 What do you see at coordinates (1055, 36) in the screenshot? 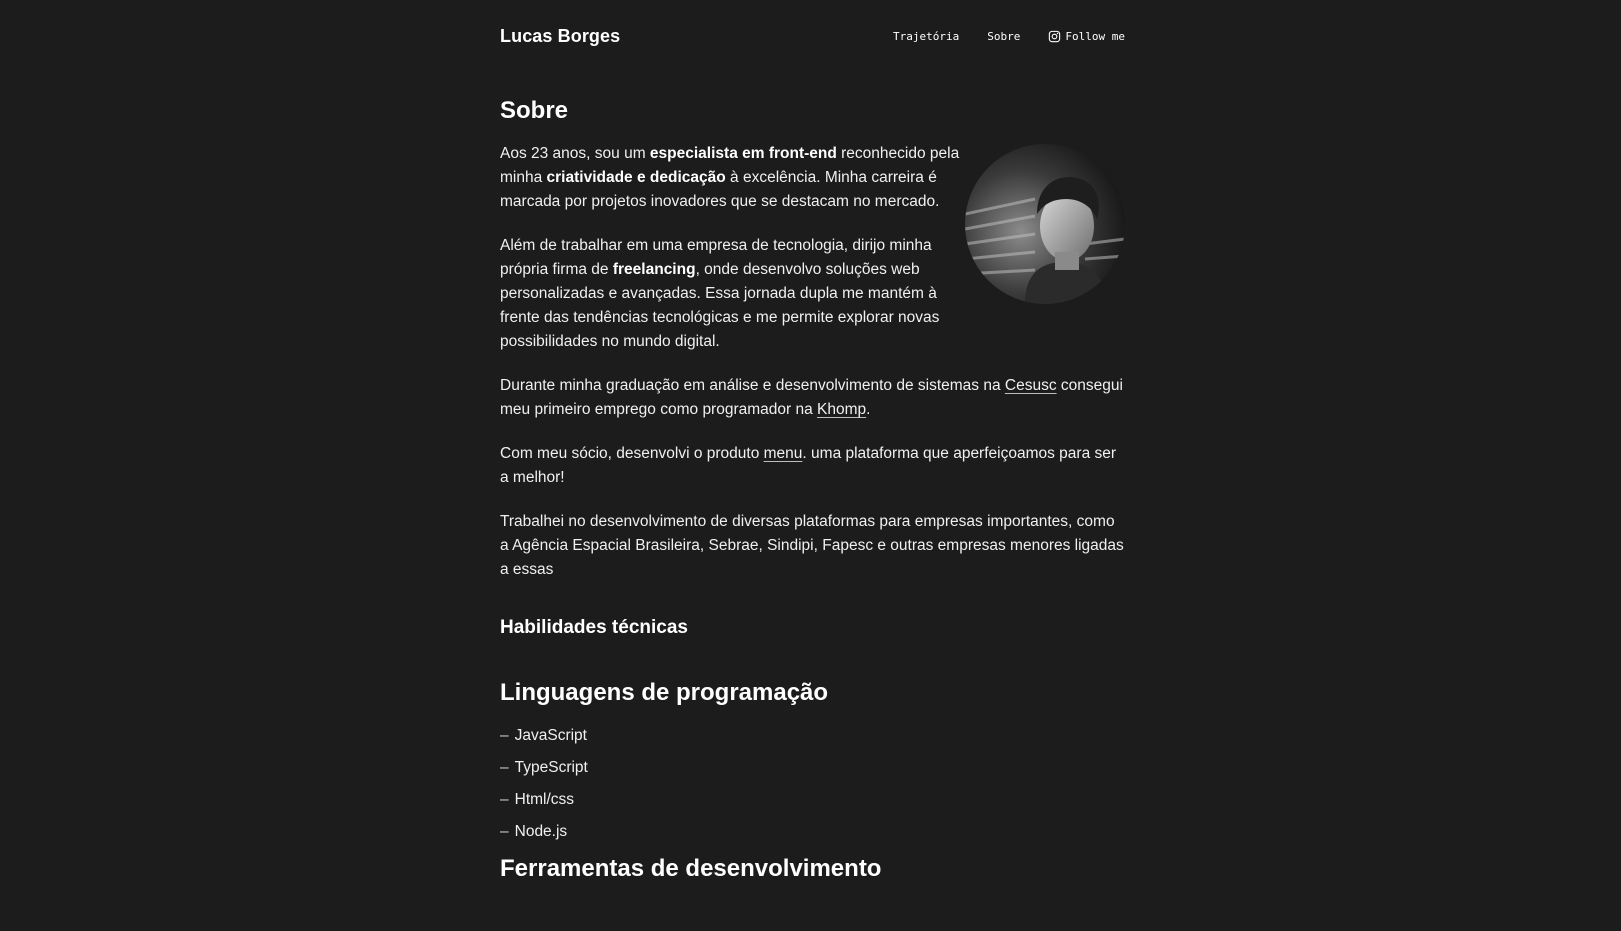
I see `instagram-icon` at bounding box center [1055, 36].